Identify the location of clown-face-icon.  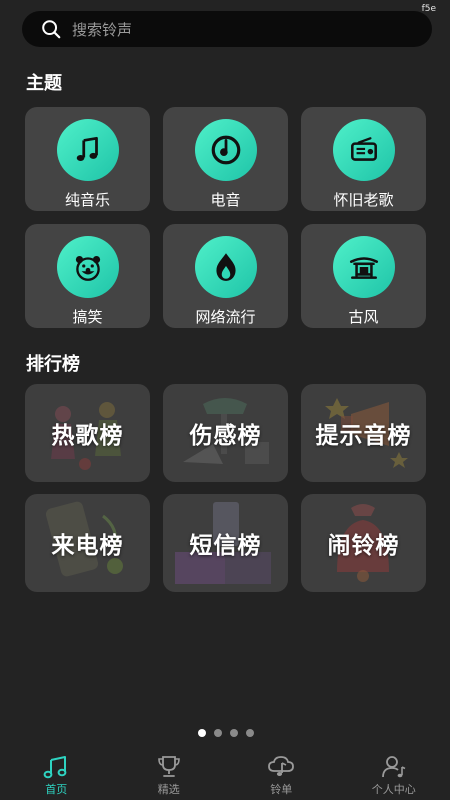
(87, 268).